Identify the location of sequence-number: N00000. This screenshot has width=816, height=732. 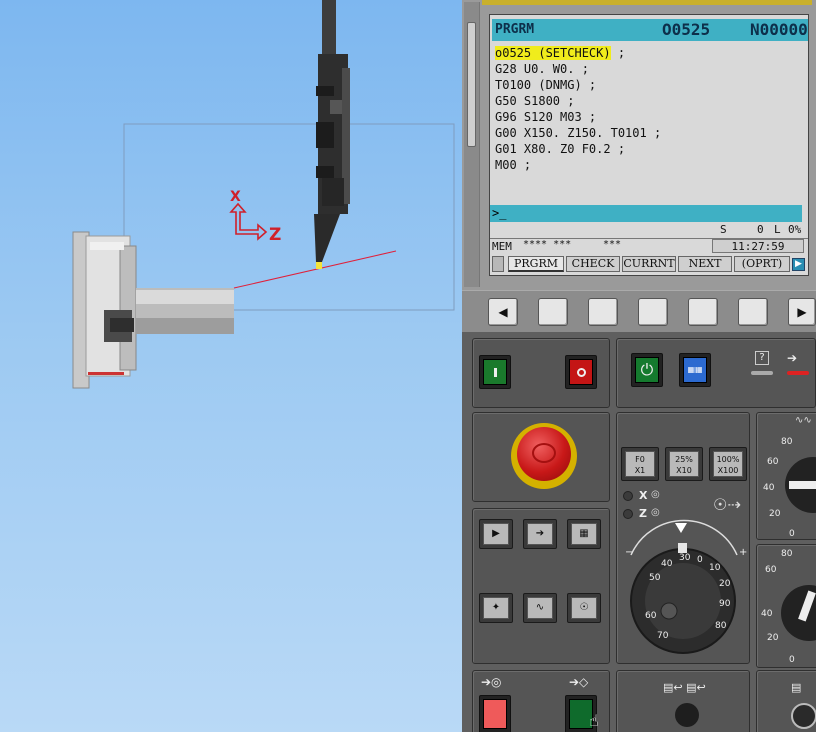
(779, 29).